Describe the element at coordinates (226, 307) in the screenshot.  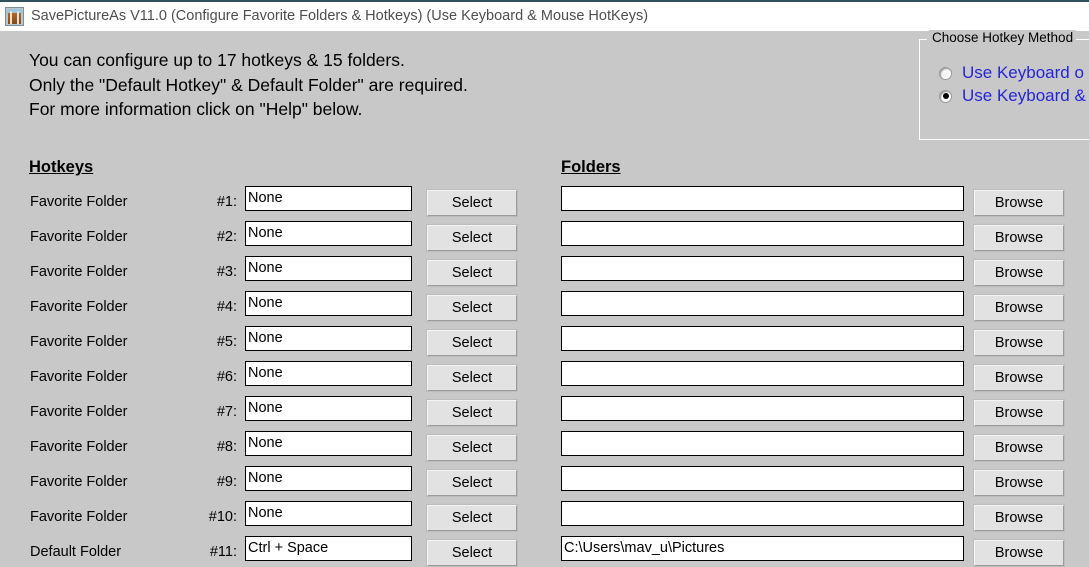
I see `row-number: #4:` at that location.